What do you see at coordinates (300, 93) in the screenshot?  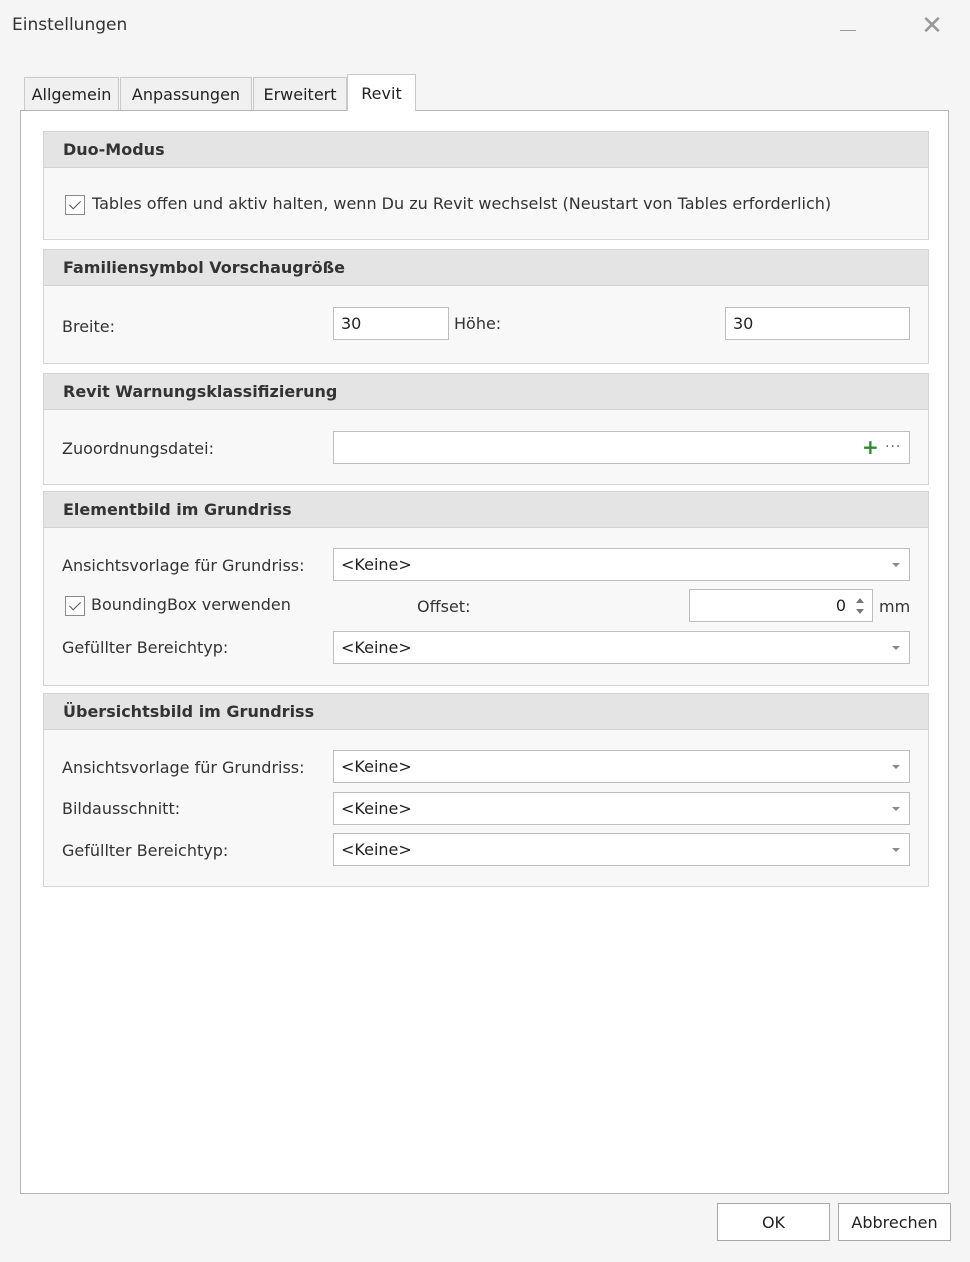 I see `tab-erweitert: Erweitert` at bounding box center [300, 93].